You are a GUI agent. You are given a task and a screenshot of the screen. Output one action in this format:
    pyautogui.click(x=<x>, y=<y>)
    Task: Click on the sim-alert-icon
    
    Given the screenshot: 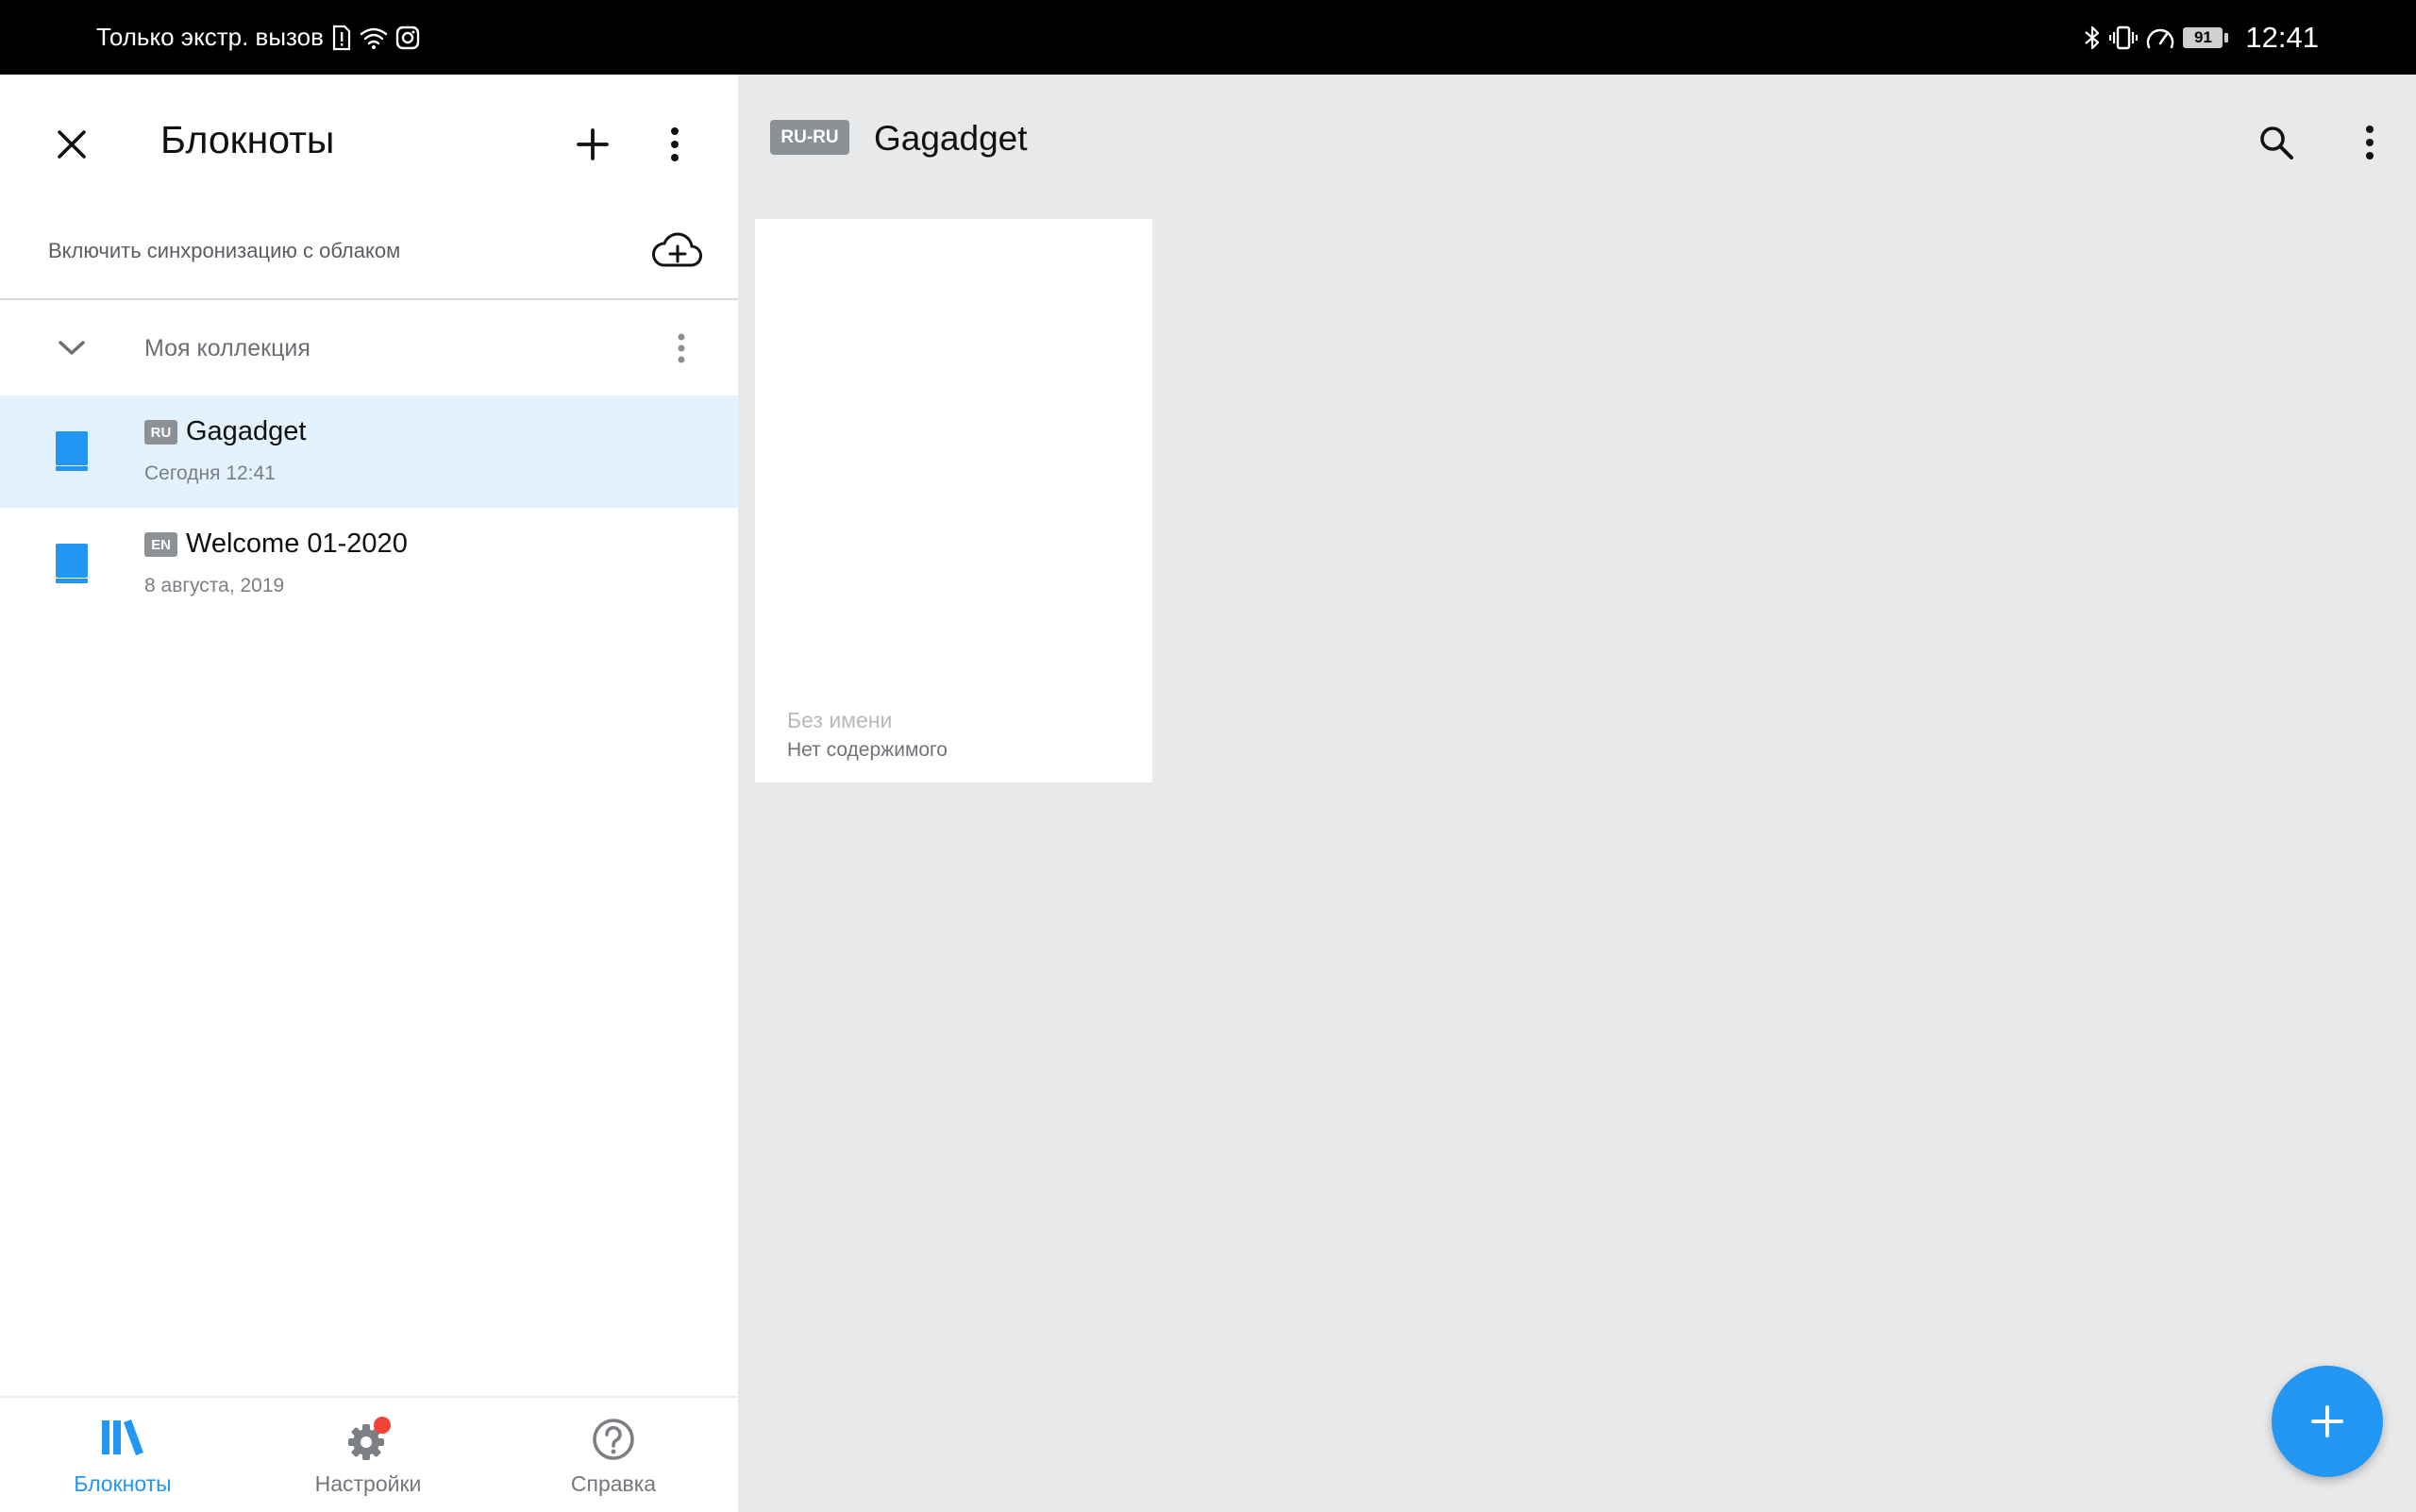 What is the action you would take?
    pyautogui.click(x=341, y=38)
    